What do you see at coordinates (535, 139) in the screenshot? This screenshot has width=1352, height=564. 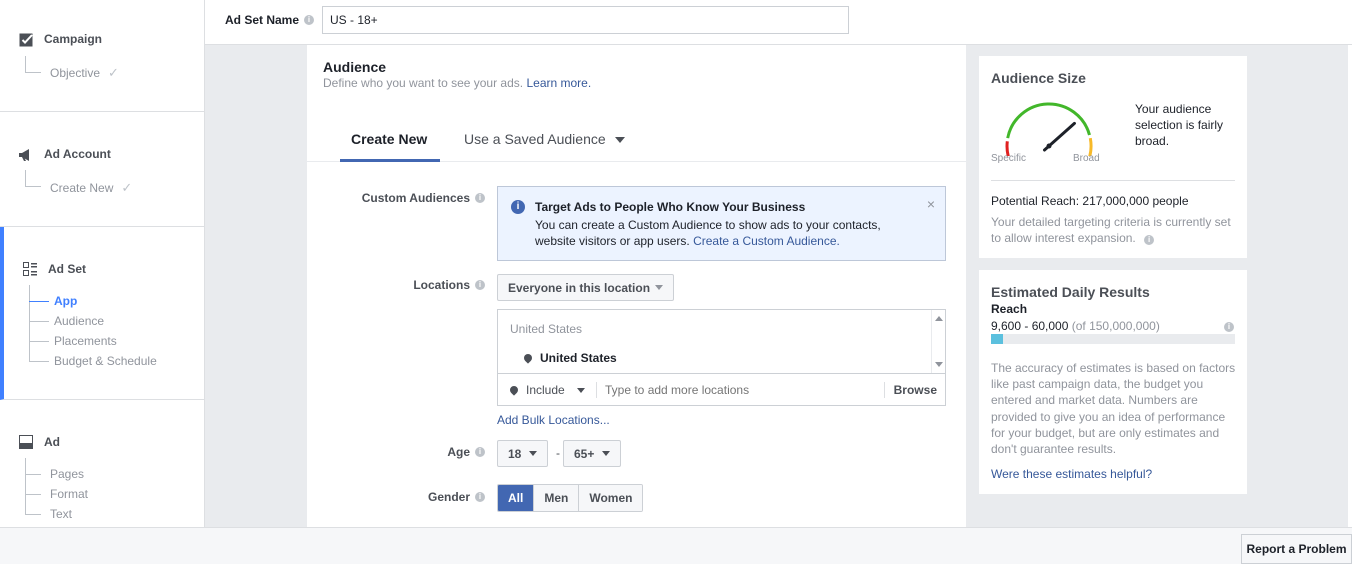 I see `tab-saved-label: Use a Saved Audience` at bounding box center [535, 139].